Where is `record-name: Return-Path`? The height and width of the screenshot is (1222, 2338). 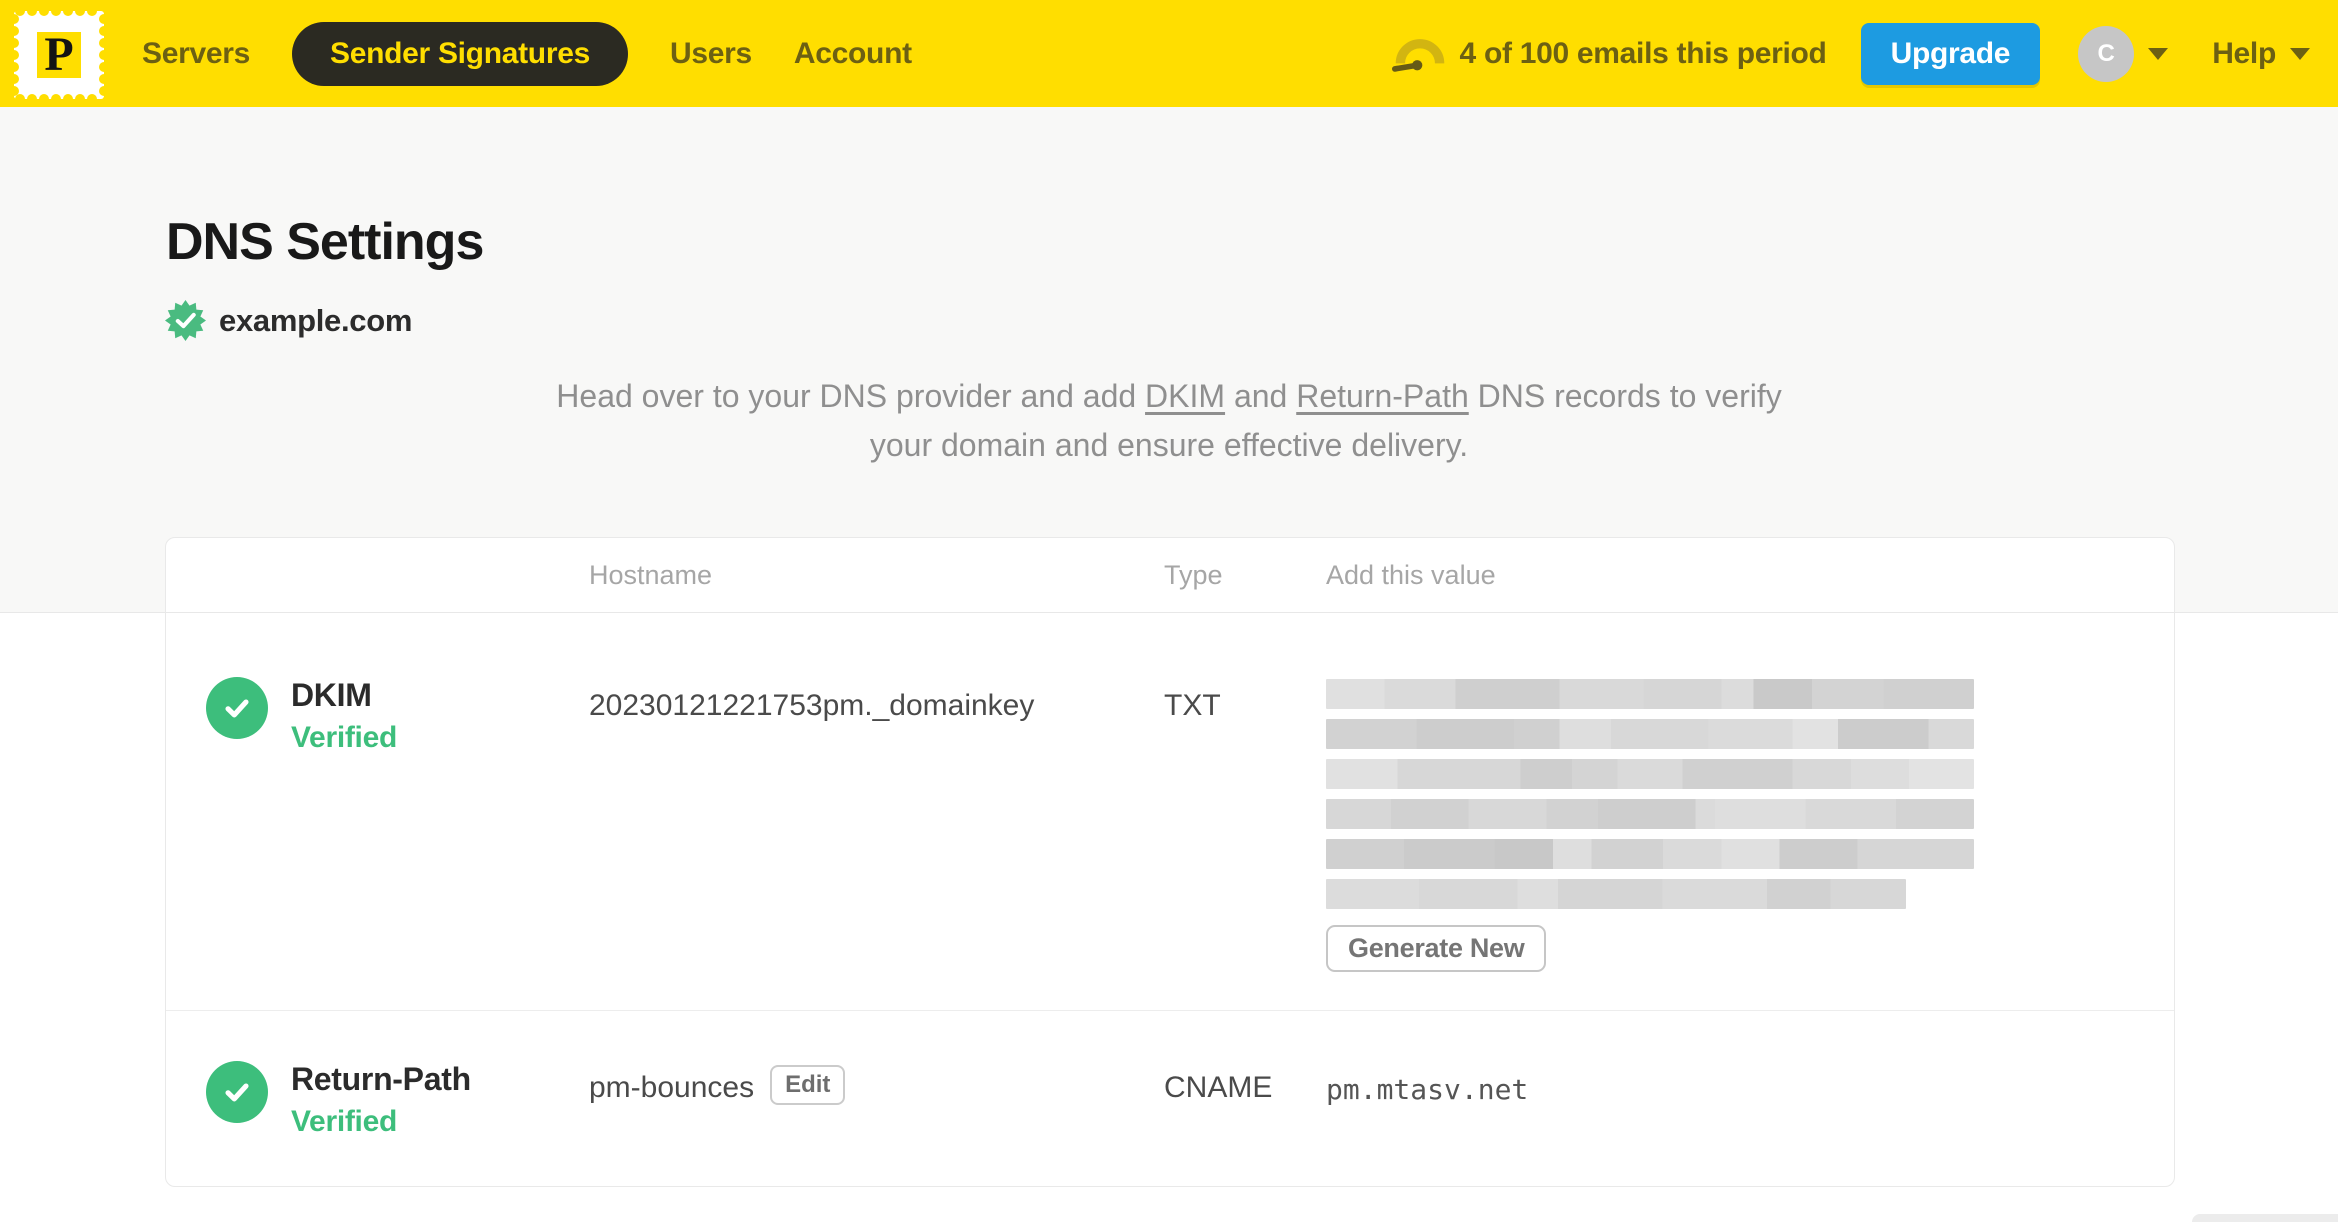 record-name: Return-Path is located at coordinates (381, 1079).